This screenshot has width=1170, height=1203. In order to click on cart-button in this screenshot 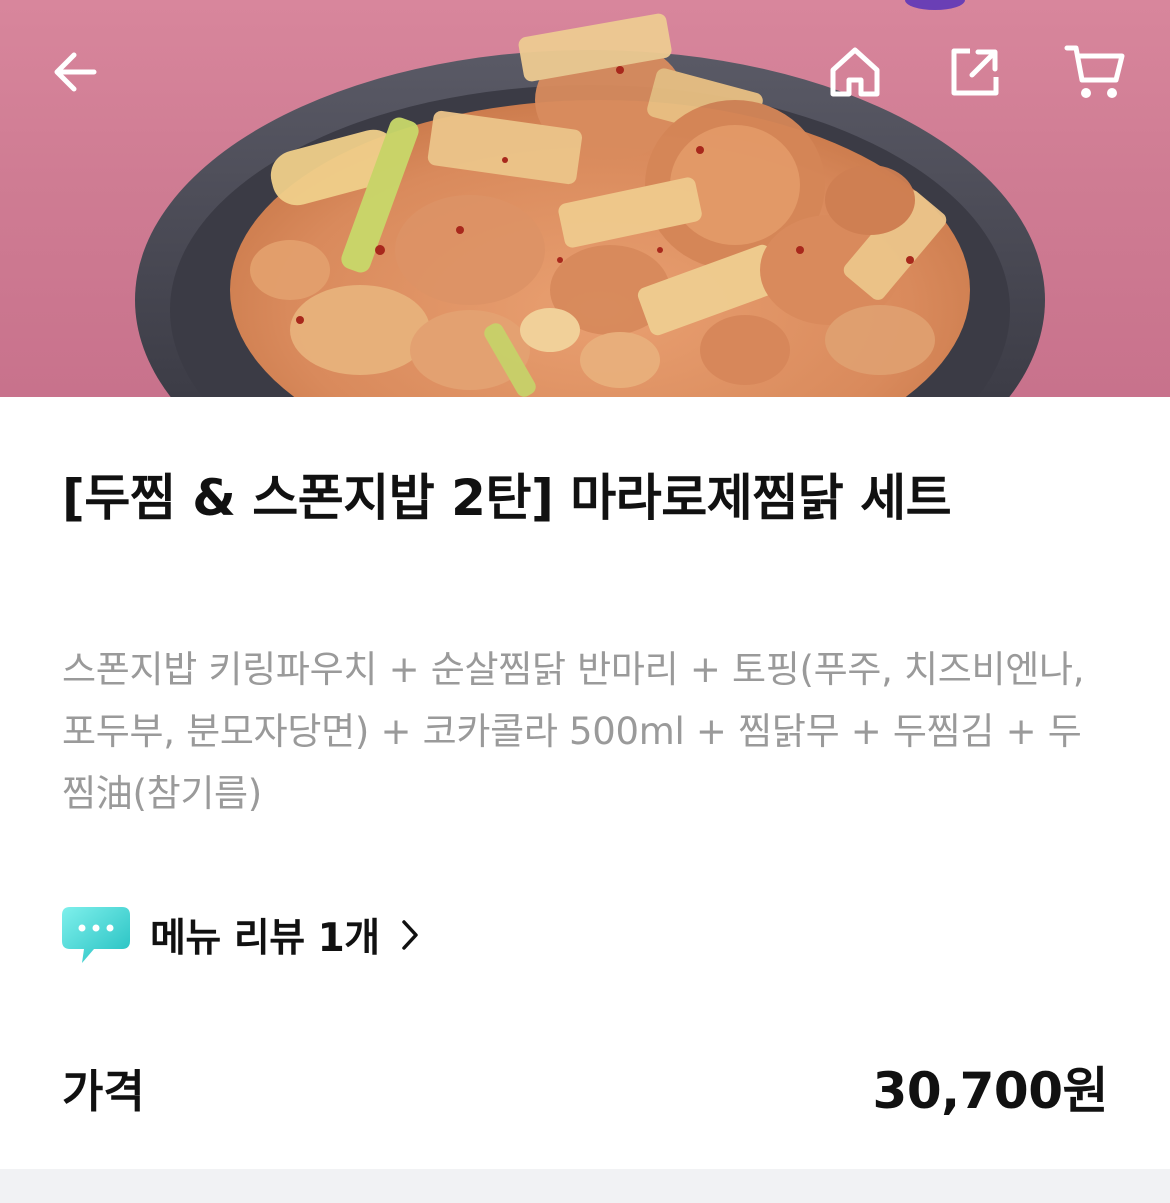, I will do `click(1095, 72)`.